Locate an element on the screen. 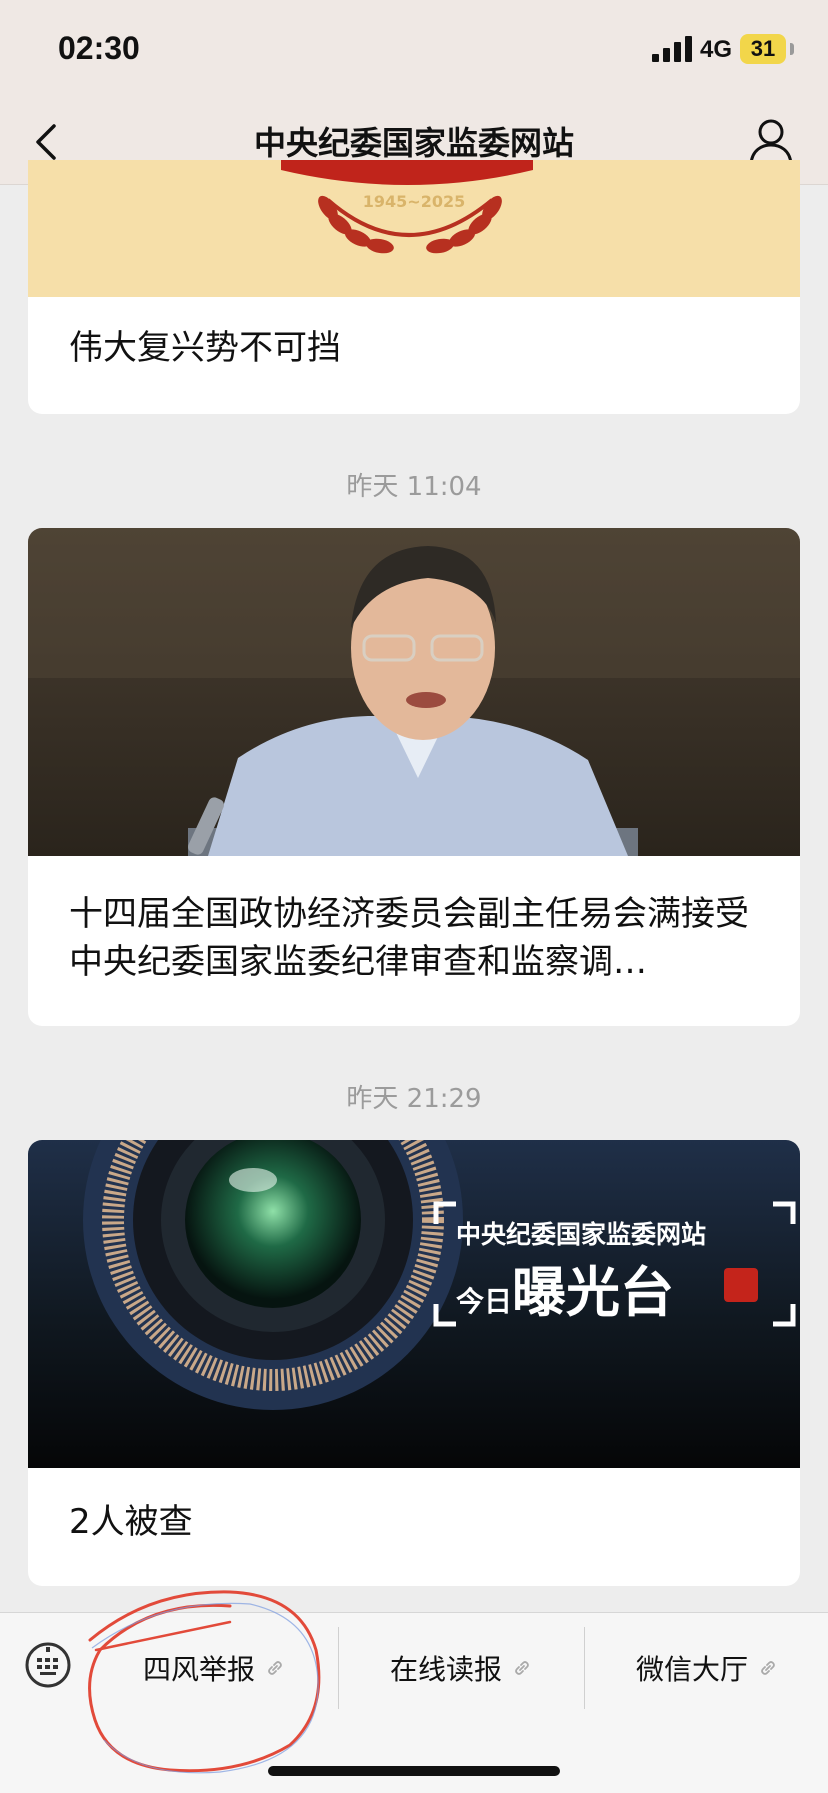 This screenshot has height=1793, width=828. overlay-site-name: 中央纪委国家监委网站 is located at coordinates (581, 1234).